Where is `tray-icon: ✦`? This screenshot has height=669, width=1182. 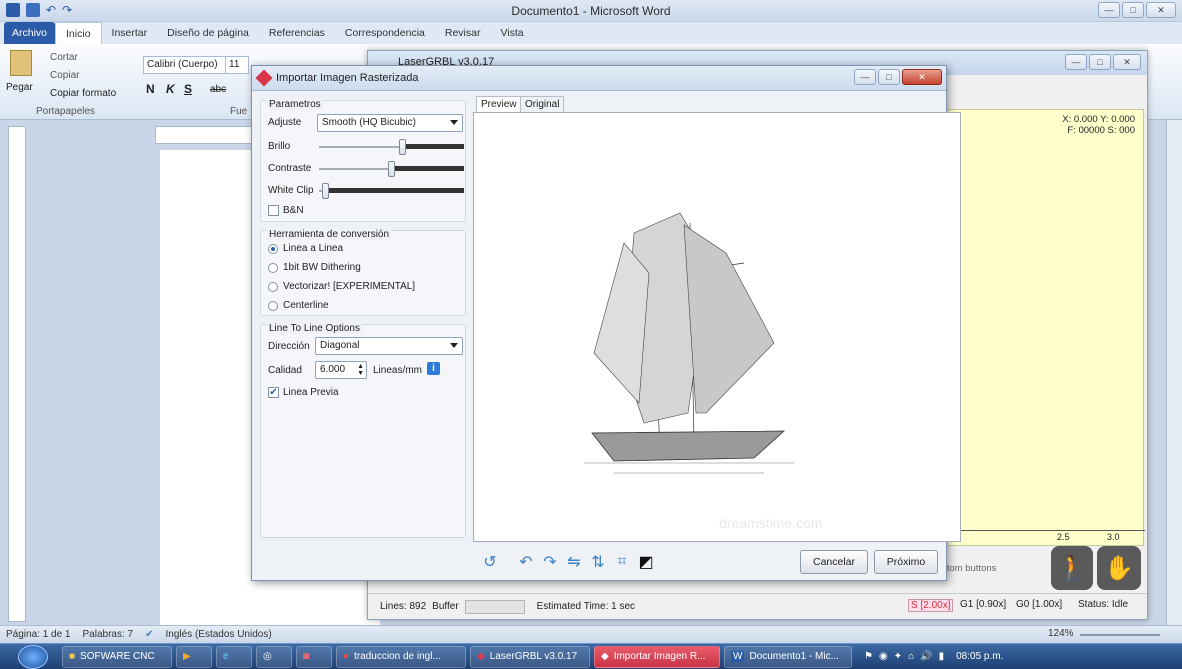
tray-icon: ✦ is located at coordinates (898, 656).